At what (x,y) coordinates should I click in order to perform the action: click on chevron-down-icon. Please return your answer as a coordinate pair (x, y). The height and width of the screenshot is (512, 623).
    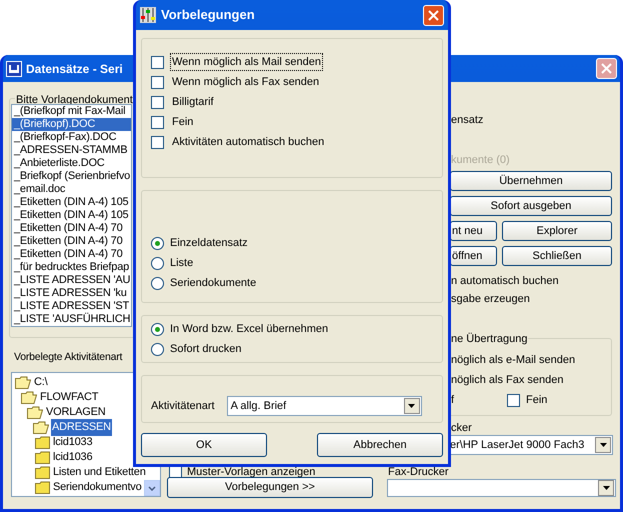
    Looking at the image, I should click on (152, 488).